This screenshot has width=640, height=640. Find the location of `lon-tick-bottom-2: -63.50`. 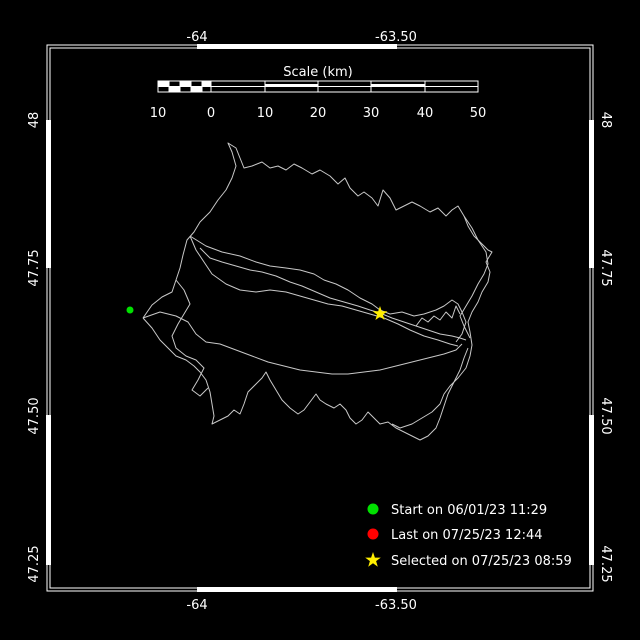

lon-tick-bottom-2: -63.50 is located at coordinates (396, 605).